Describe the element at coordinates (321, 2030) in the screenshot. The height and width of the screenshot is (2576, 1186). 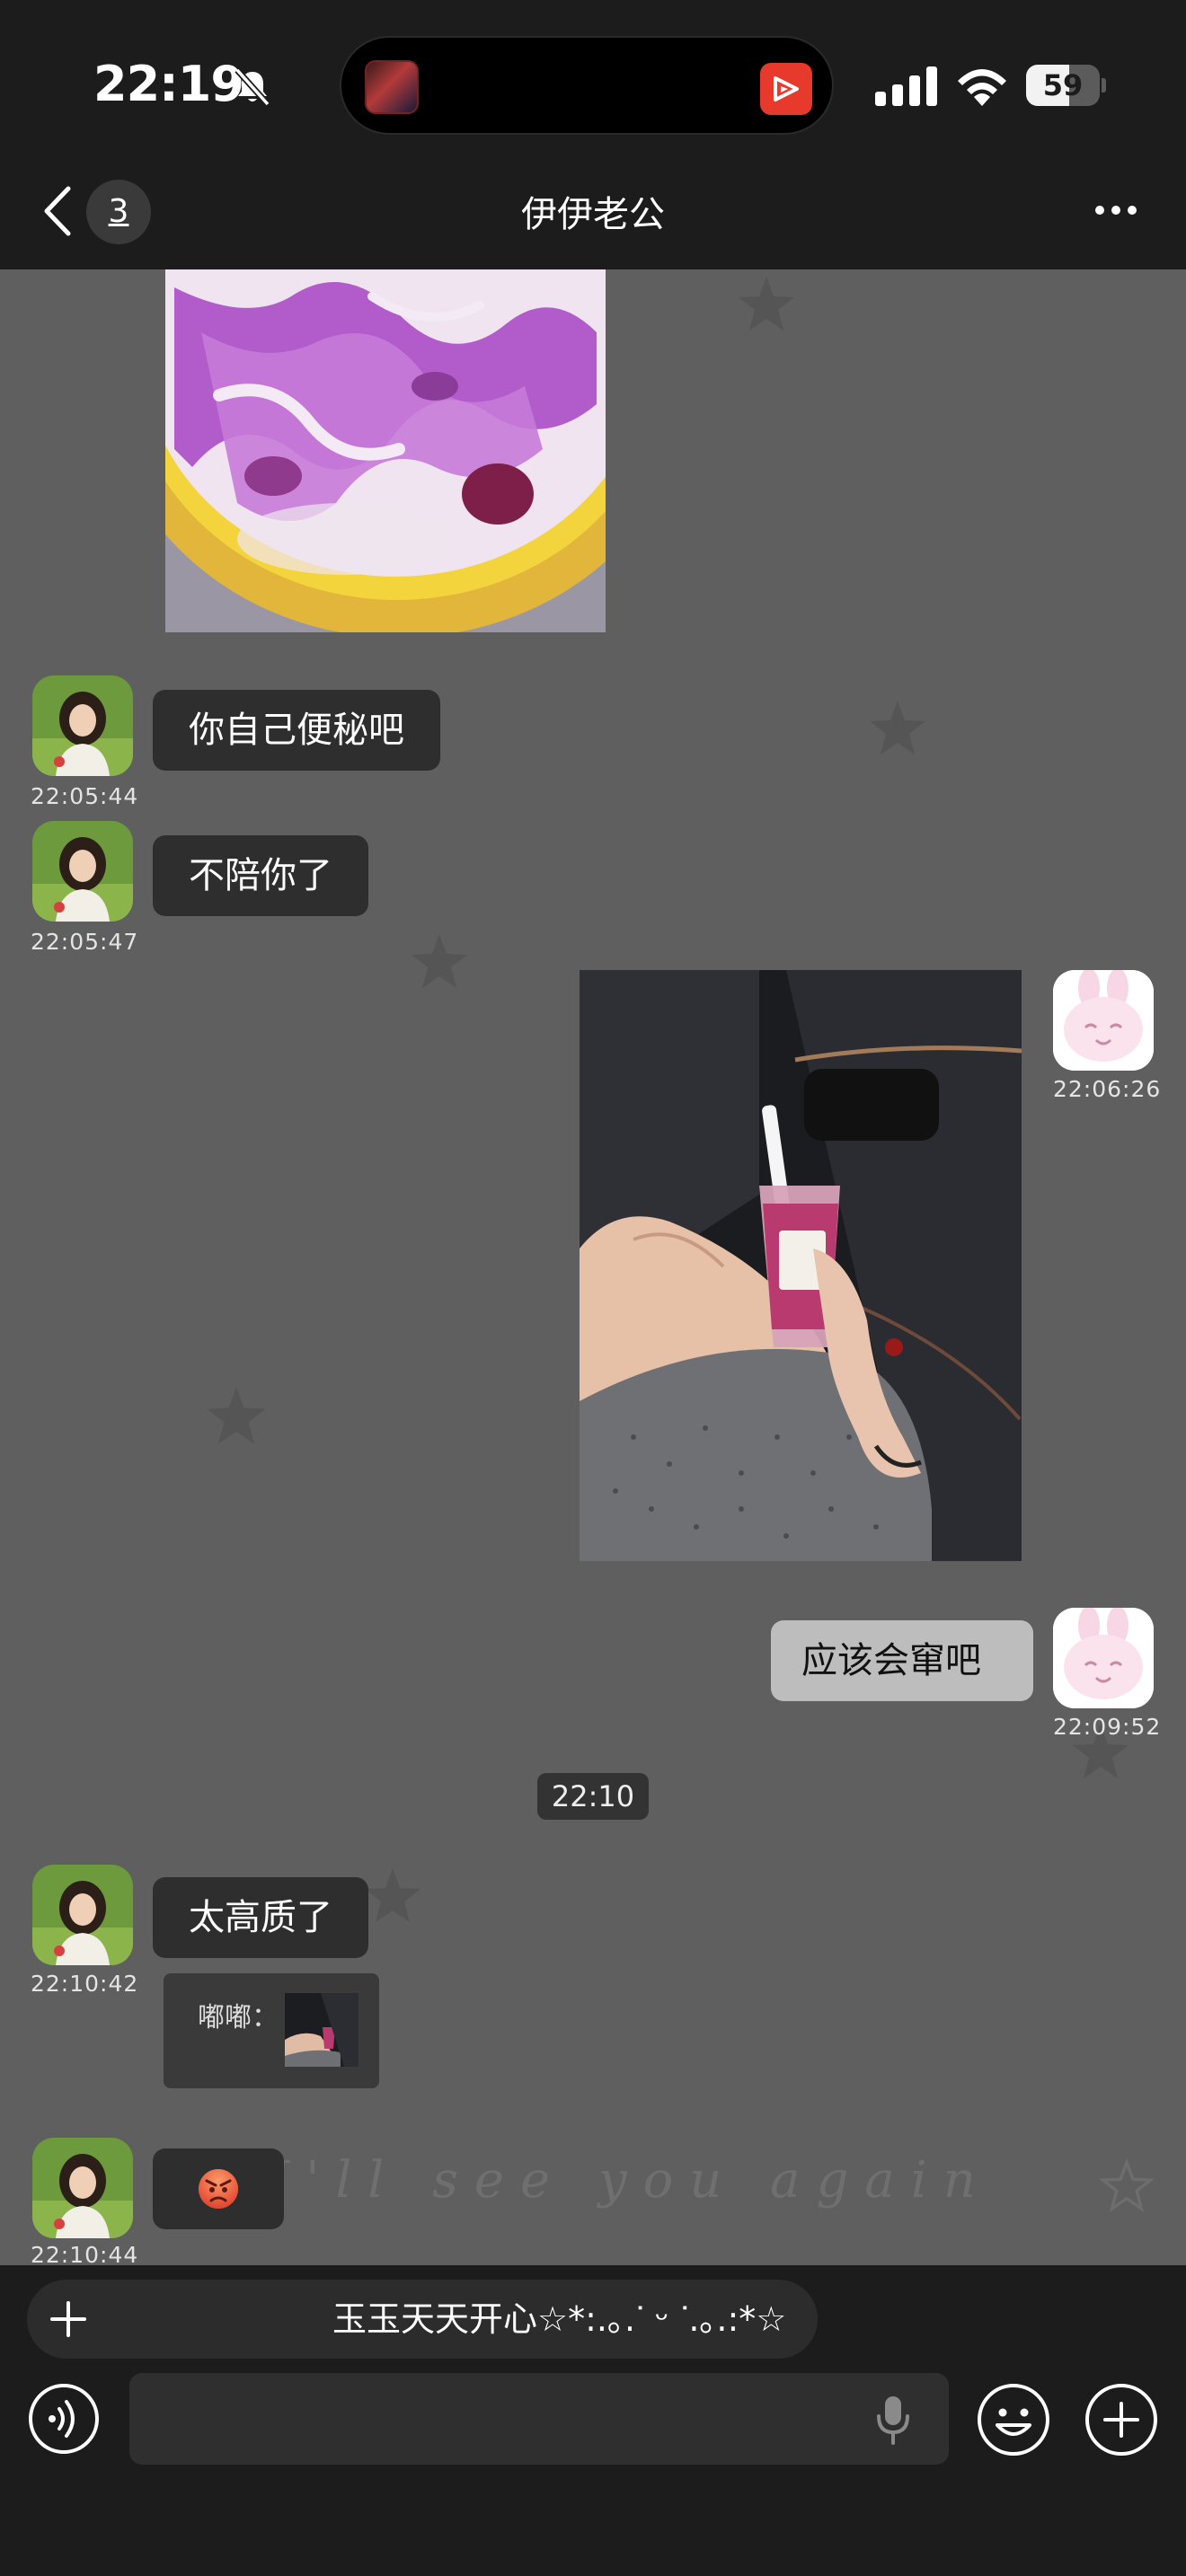
I see `quote-thumbnail` at that location.